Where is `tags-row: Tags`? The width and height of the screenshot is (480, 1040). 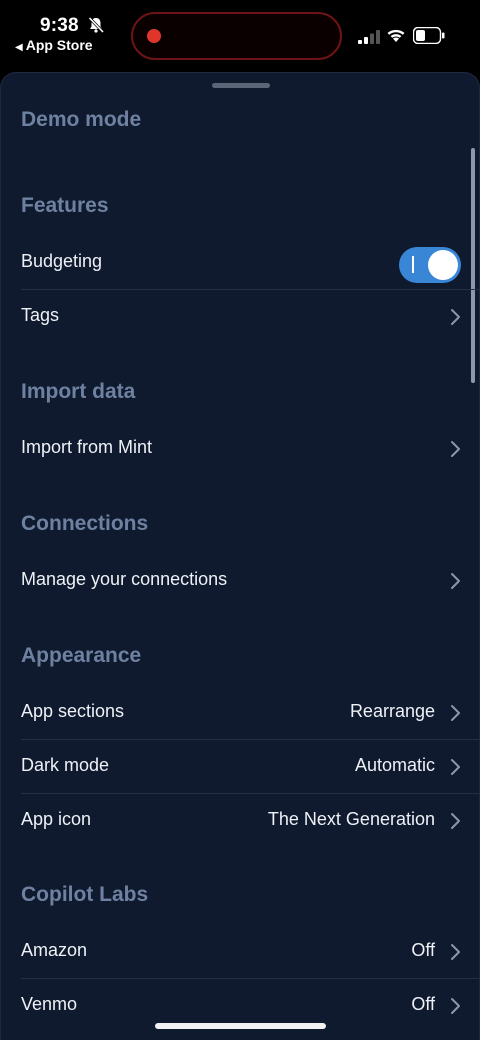
tags-row: Tags is located at coordinates (240, 317).